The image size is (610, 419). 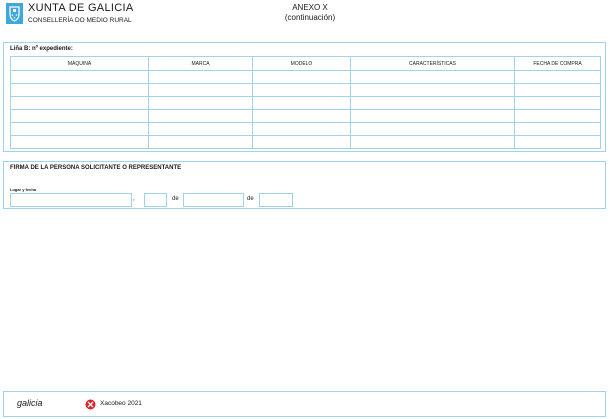 What do you see at coordinates (213, 200) in the screenshot?
I see `month-field` at bounding box center [213, 200].